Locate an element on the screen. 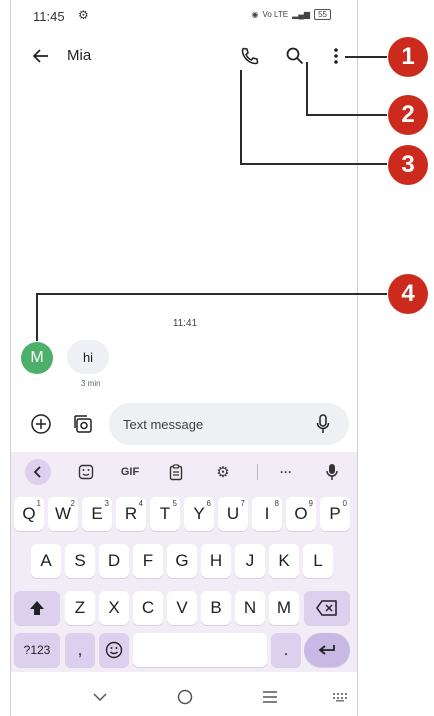  more-vert-icon is located at coordinates (336, 56).